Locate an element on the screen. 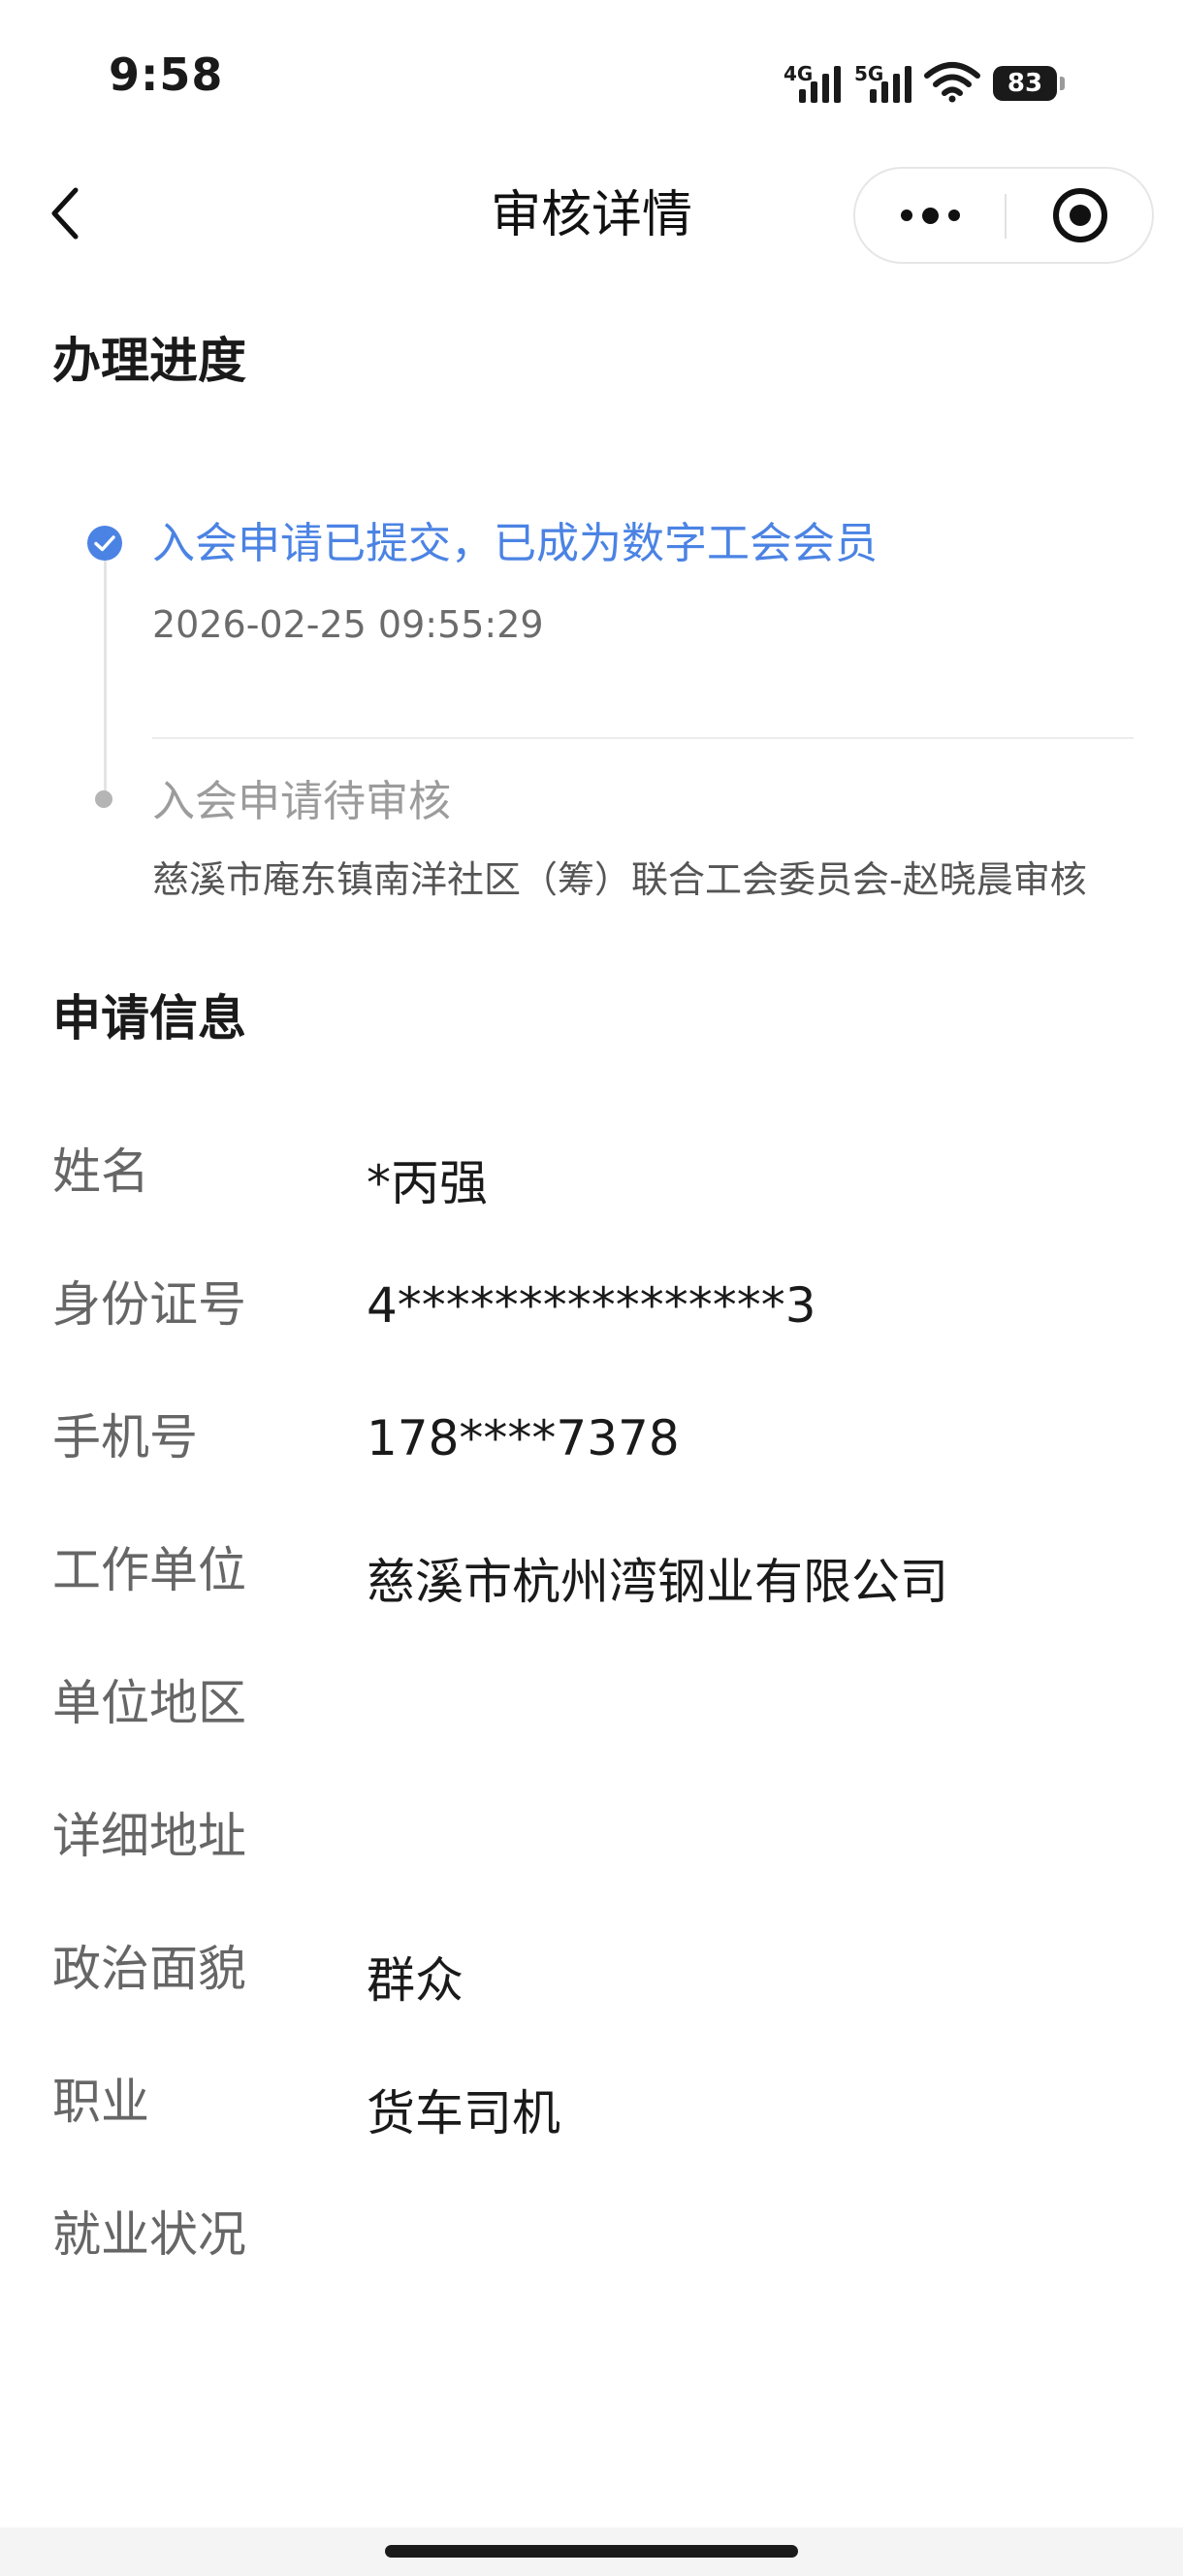 The image size is (1183, 2576). info-value-phone: 178****7378 is located at coordinates (523, 1438).